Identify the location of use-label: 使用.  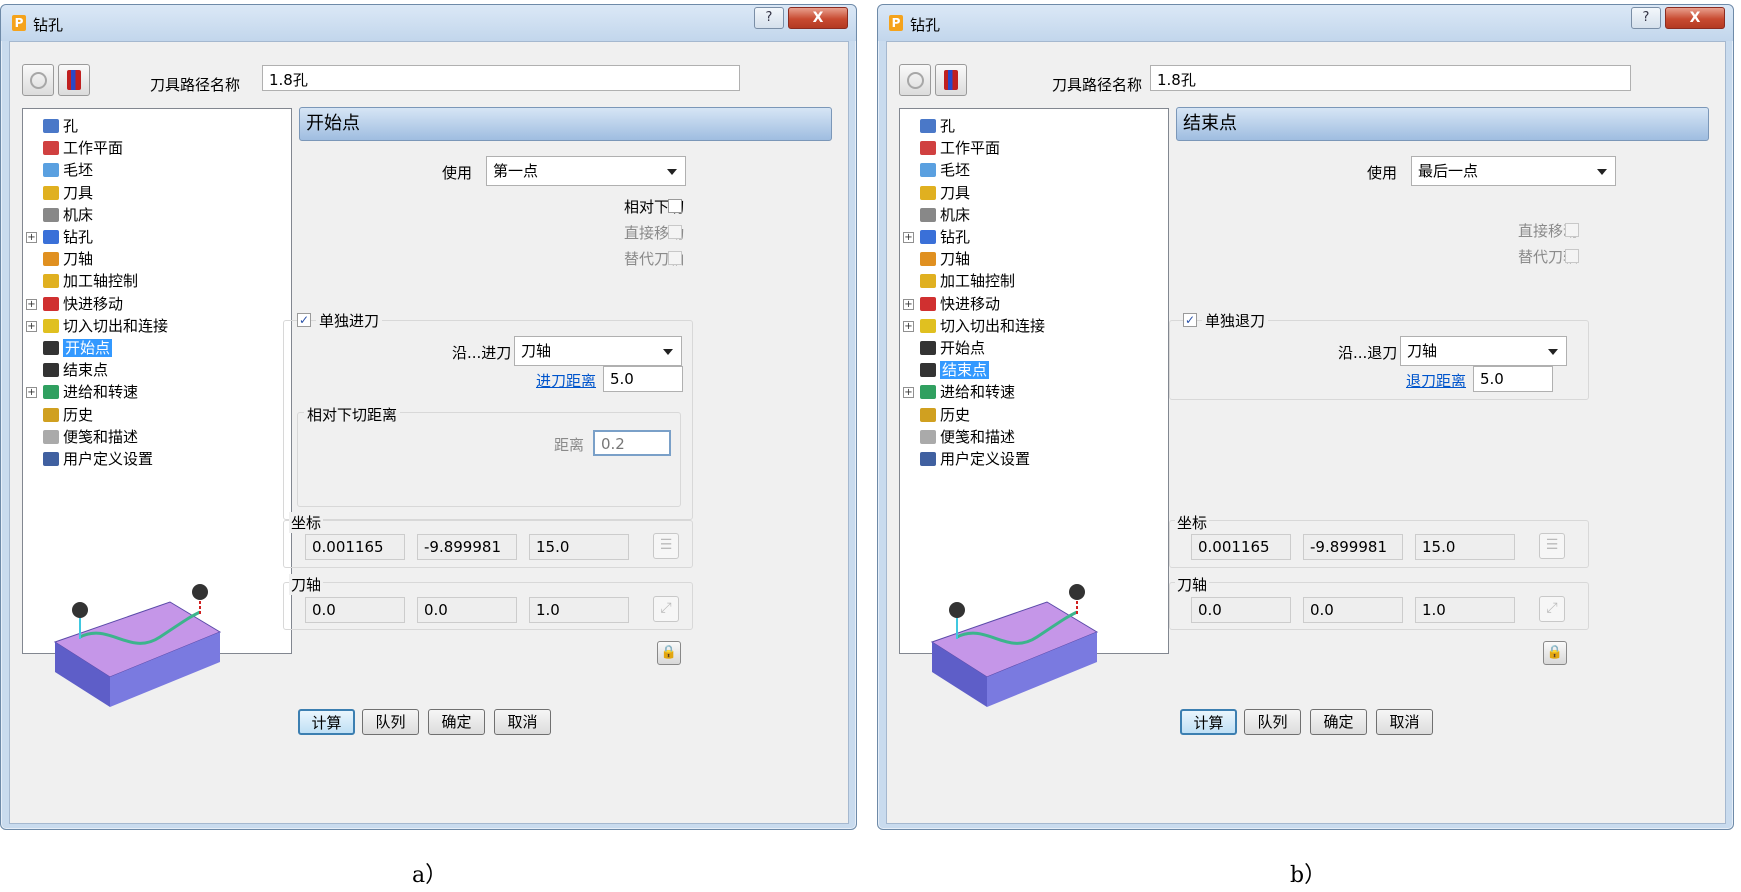
(1382, 173).